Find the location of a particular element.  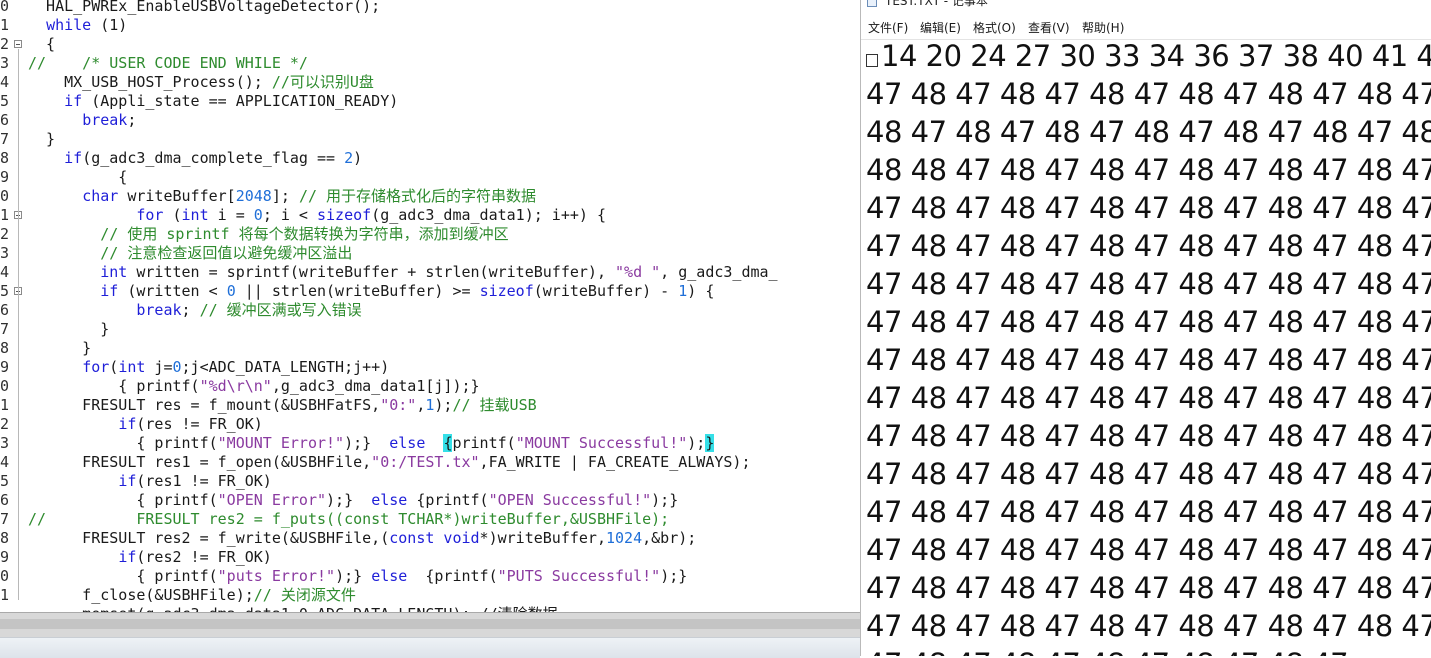

code-line: break; is located at coordinates (444, 120).